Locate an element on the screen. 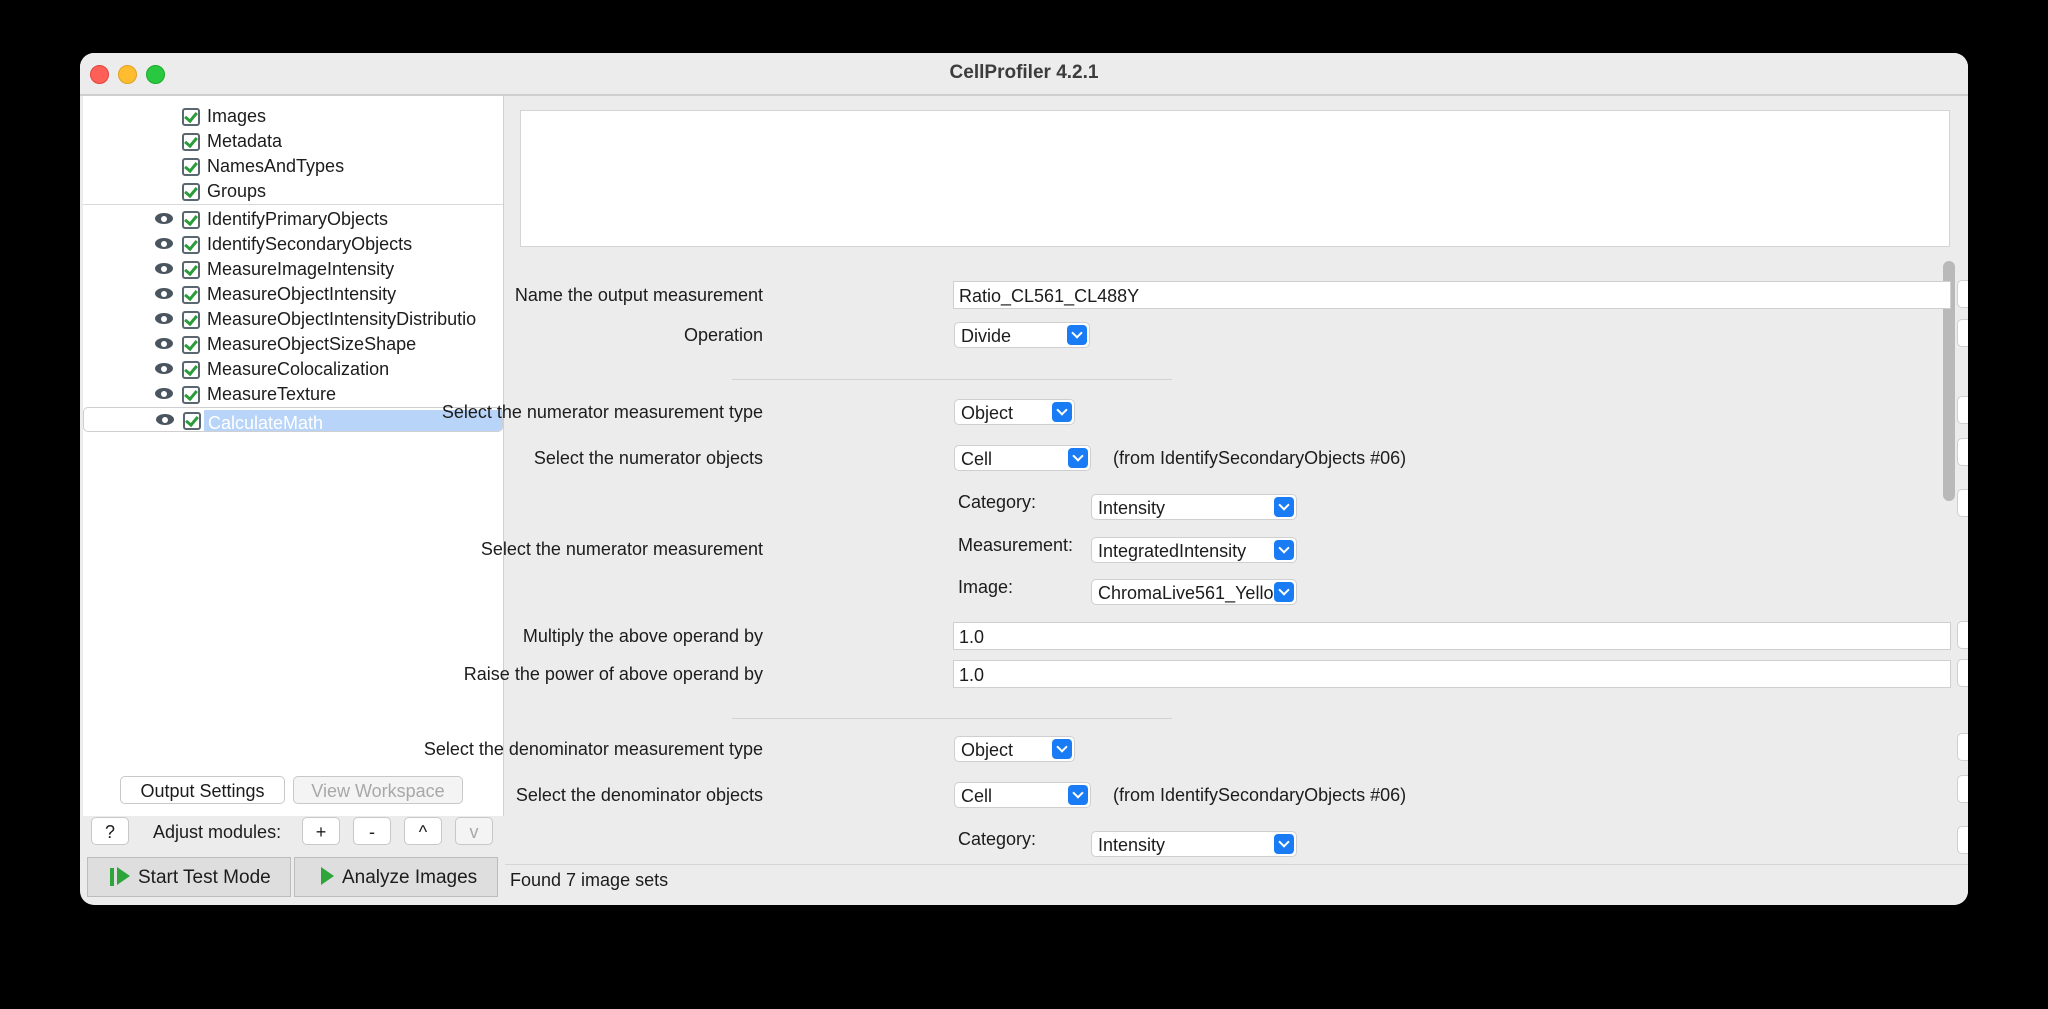  module-measureobjectsizeshape: MeasureObjectSizeShape is located at coordinates (293, 344).